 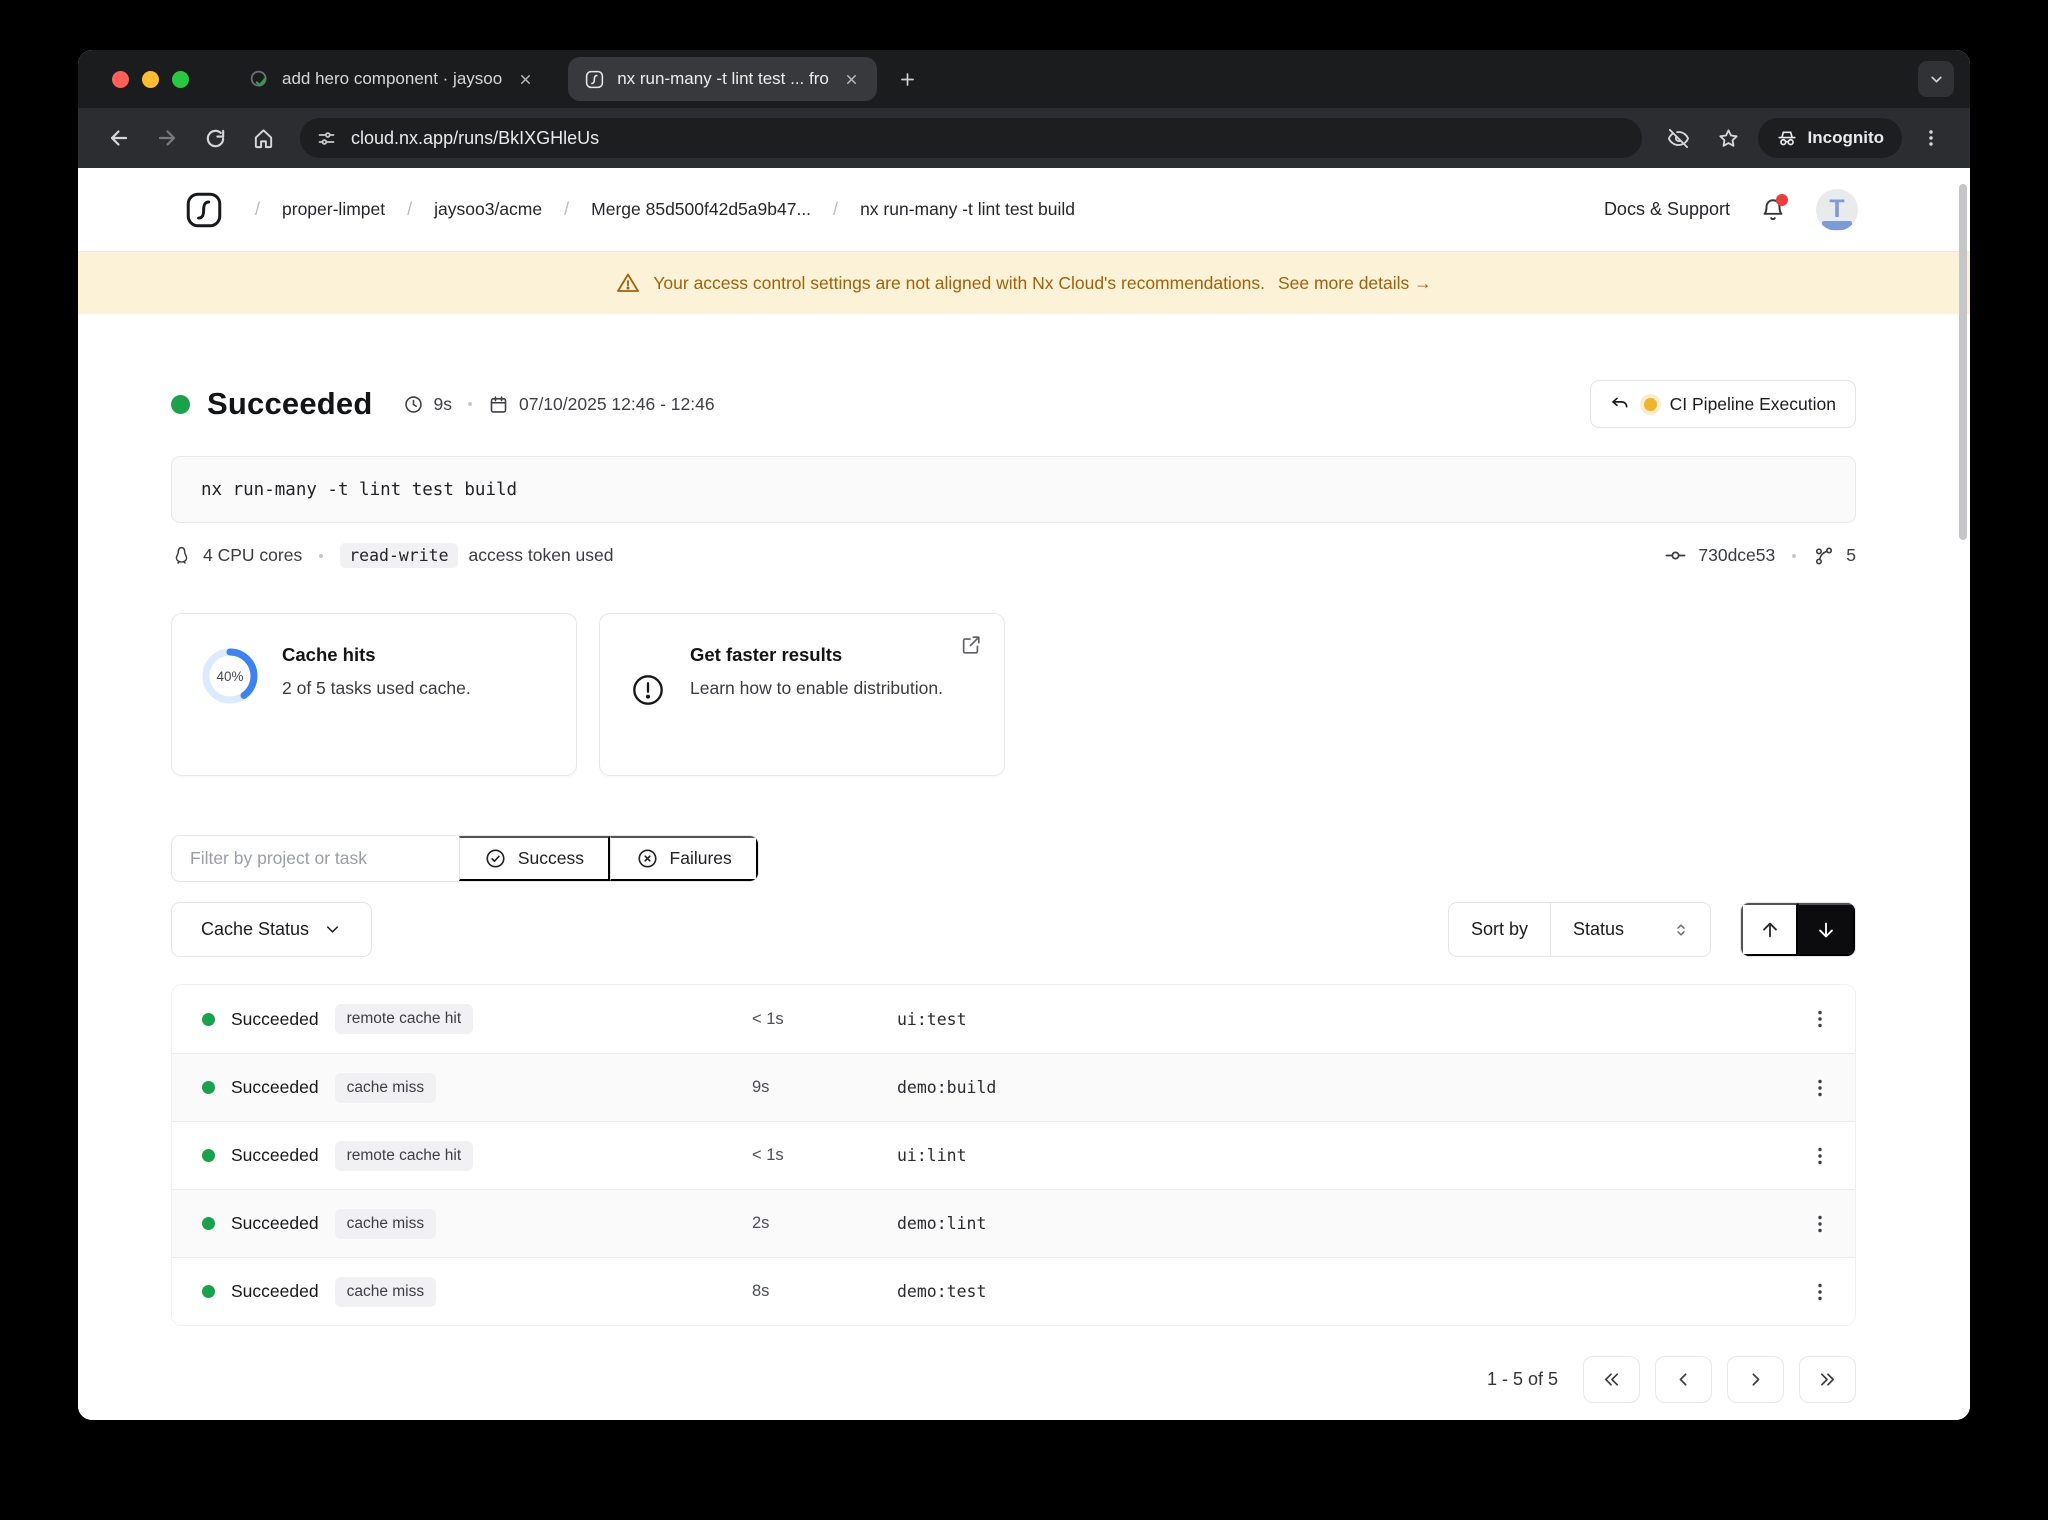 What do you see at coordinates (1752, 403) in the screenshot?
I see `pipeline-button-label: CI Pipeline Execution` at bounding box center [1752, 403].